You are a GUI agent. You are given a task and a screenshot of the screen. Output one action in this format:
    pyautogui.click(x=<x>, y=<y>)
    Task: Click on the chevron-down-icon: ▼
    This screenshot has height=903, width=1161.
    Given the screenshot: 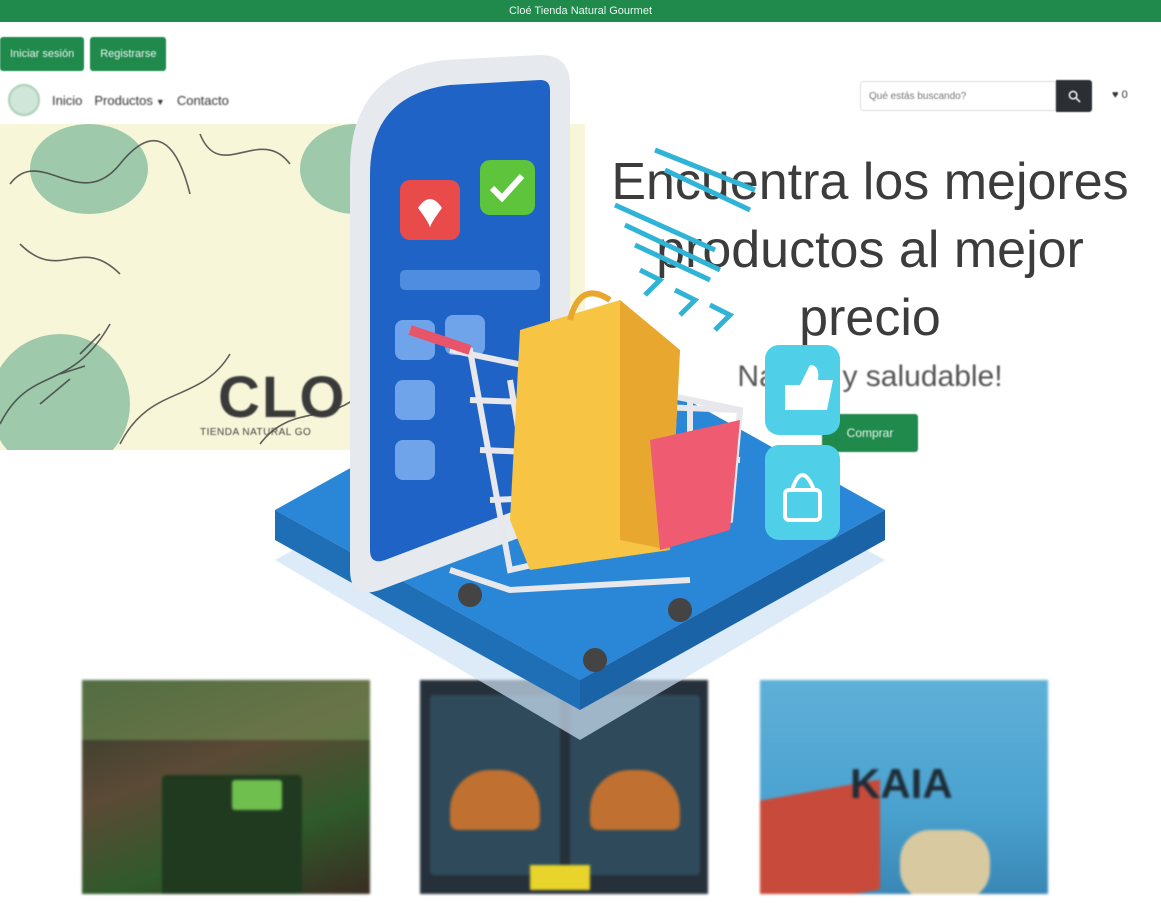 What is the action you would take?
    pyautogui.click(x=160, y=101)
    